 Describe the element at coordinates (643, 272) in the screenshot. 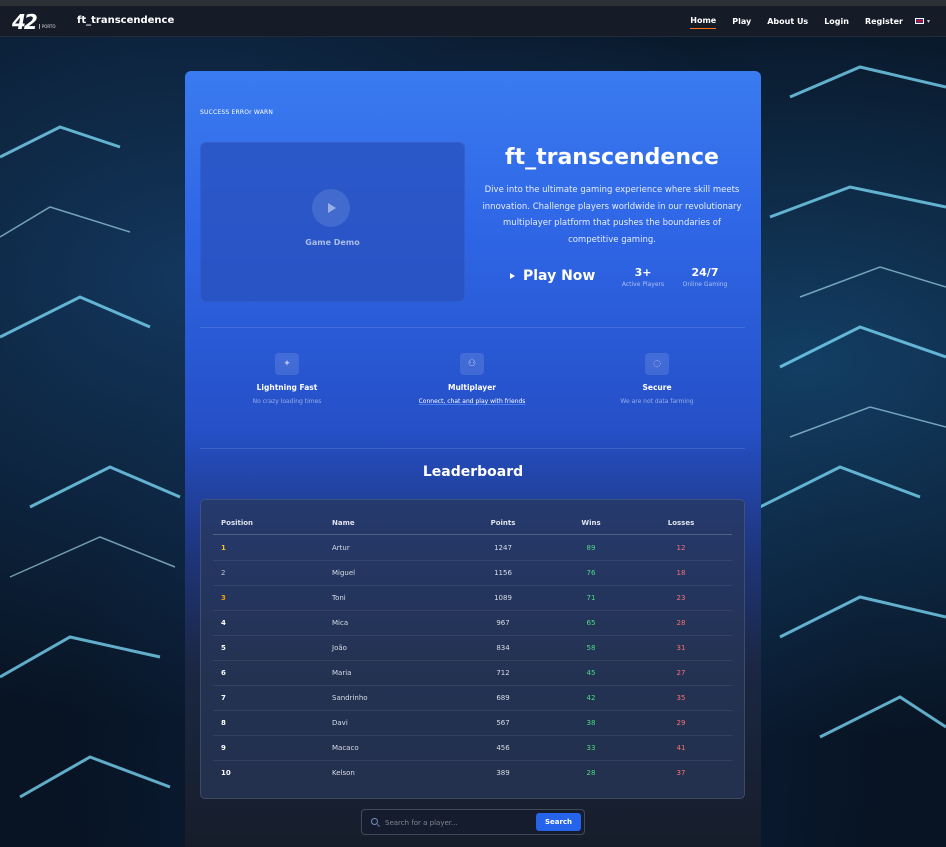

I see `stat-value: 3+` at that location.